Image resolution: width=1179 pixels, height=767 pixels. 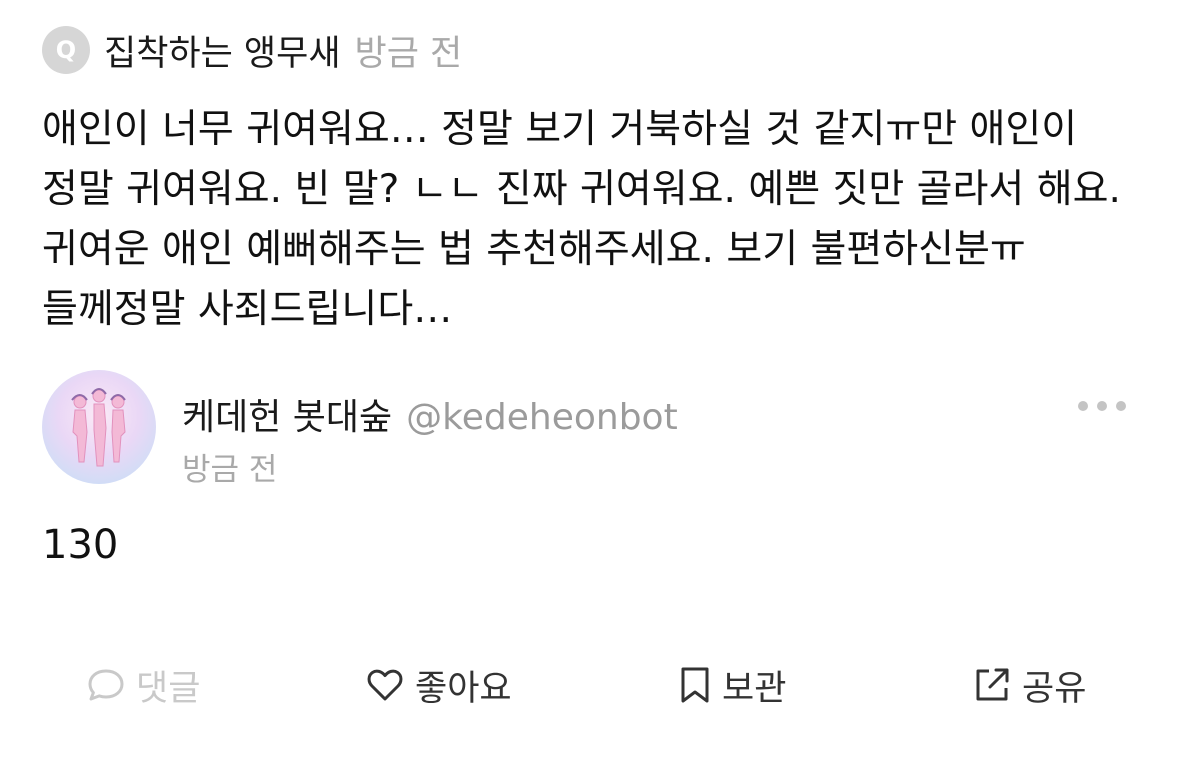 I want to click on heart-icon, so click(x=385, y=685).